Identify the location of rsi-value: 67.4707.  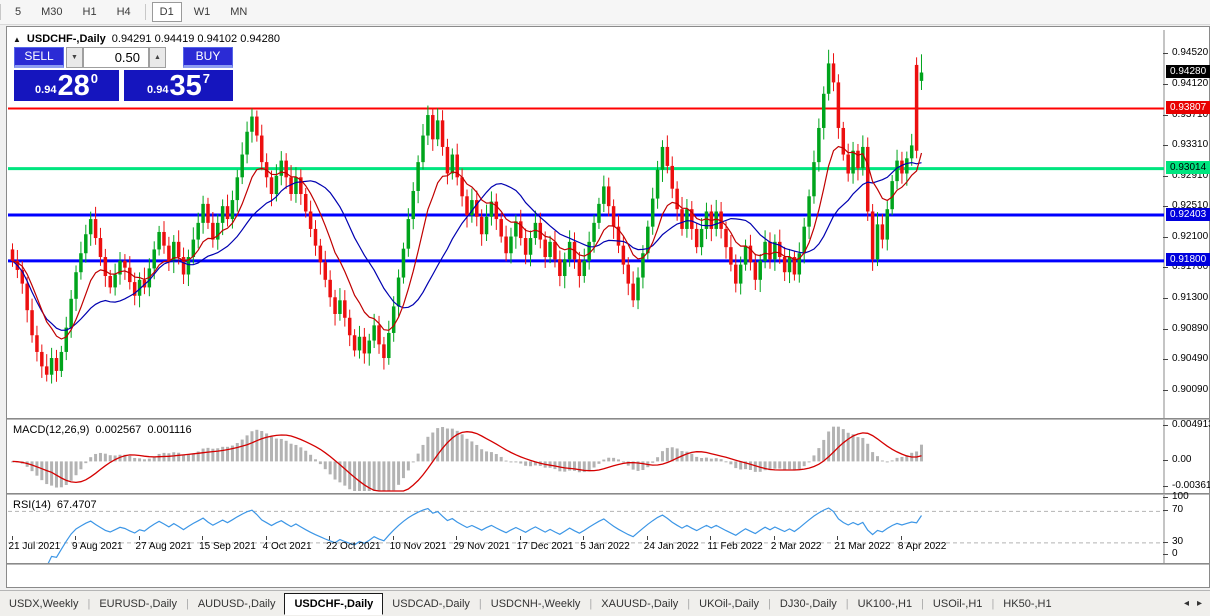
(76, 505).